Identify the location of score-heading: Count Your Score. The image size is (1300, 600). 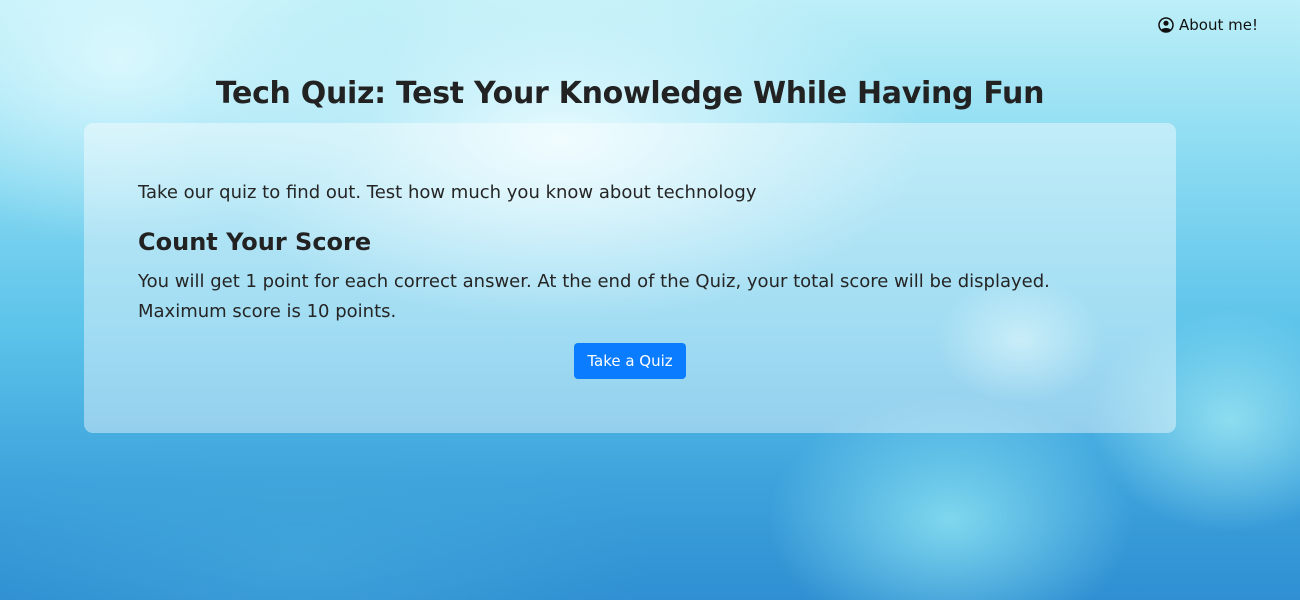
(255, 242).